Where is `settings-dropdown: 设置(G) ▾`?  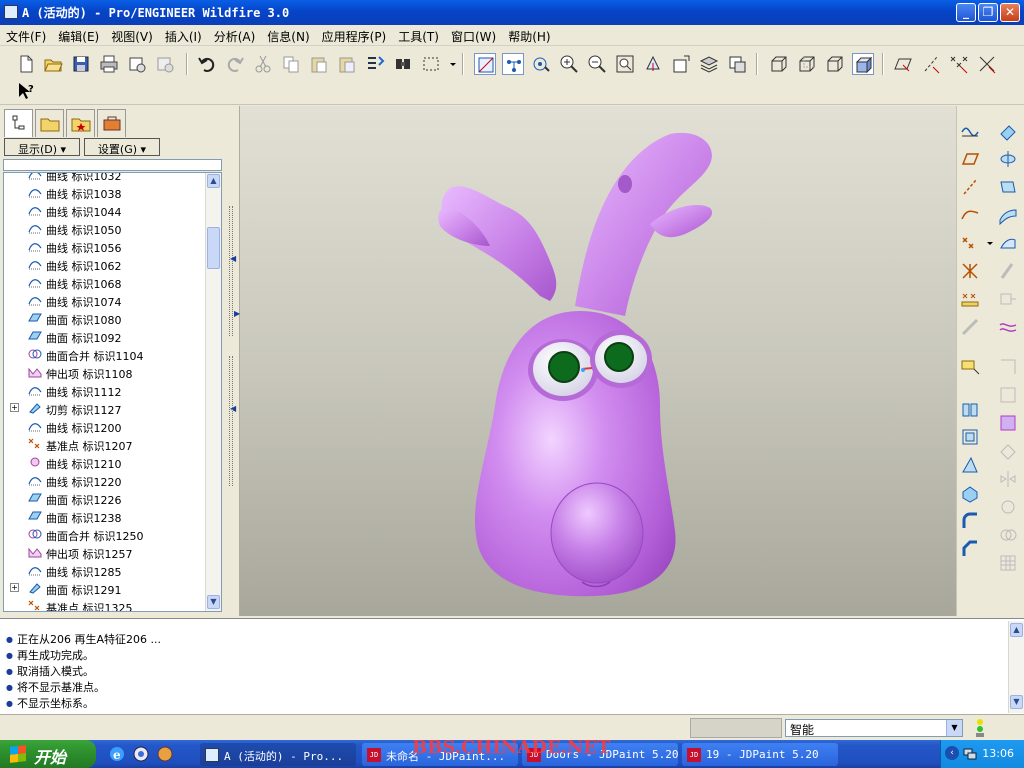 settings-dropdown: 设置(G) ▾ is located at coordinates (122, 147).